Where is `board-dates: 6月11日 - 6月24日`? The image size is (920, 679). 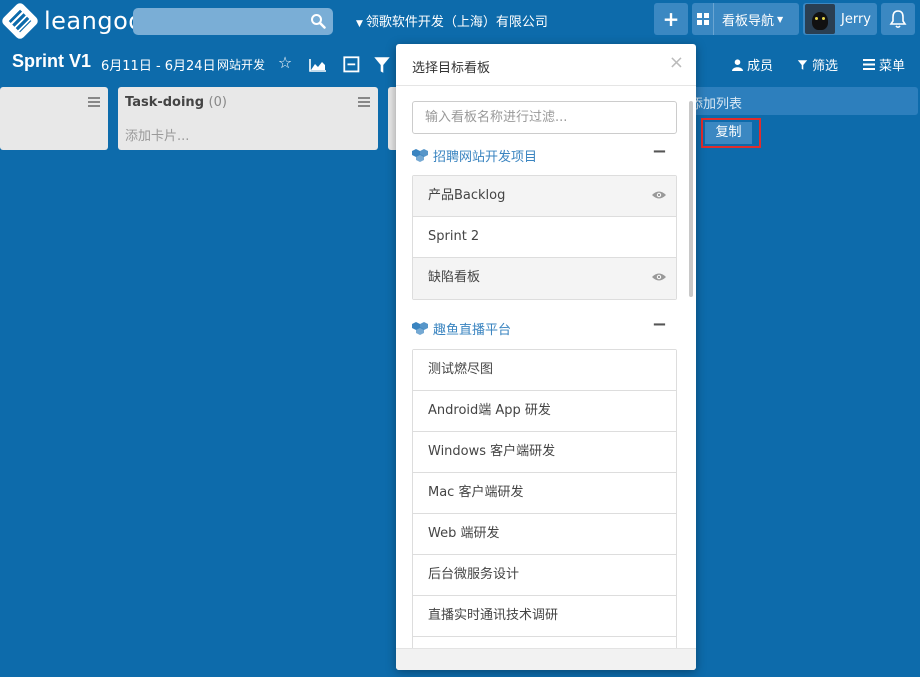
board-dates: 6月11日 - 6月24日 is located at coordinates (158, 64).